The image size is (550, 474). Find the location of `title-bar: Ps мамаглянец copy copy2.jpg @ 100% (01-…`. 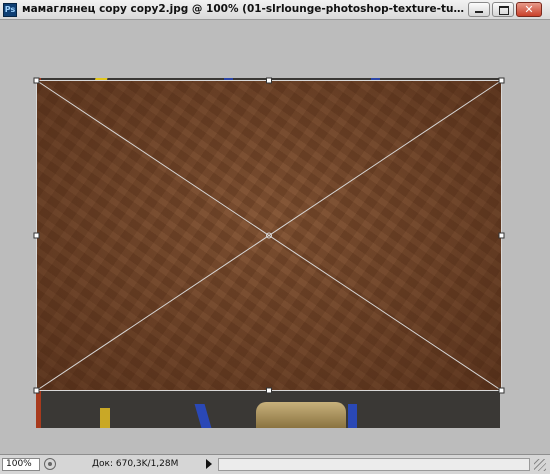

title-bar: Ps мамаглянец copy copy2.jpg @ 100% (01-… is located at coordinates (275, 10).